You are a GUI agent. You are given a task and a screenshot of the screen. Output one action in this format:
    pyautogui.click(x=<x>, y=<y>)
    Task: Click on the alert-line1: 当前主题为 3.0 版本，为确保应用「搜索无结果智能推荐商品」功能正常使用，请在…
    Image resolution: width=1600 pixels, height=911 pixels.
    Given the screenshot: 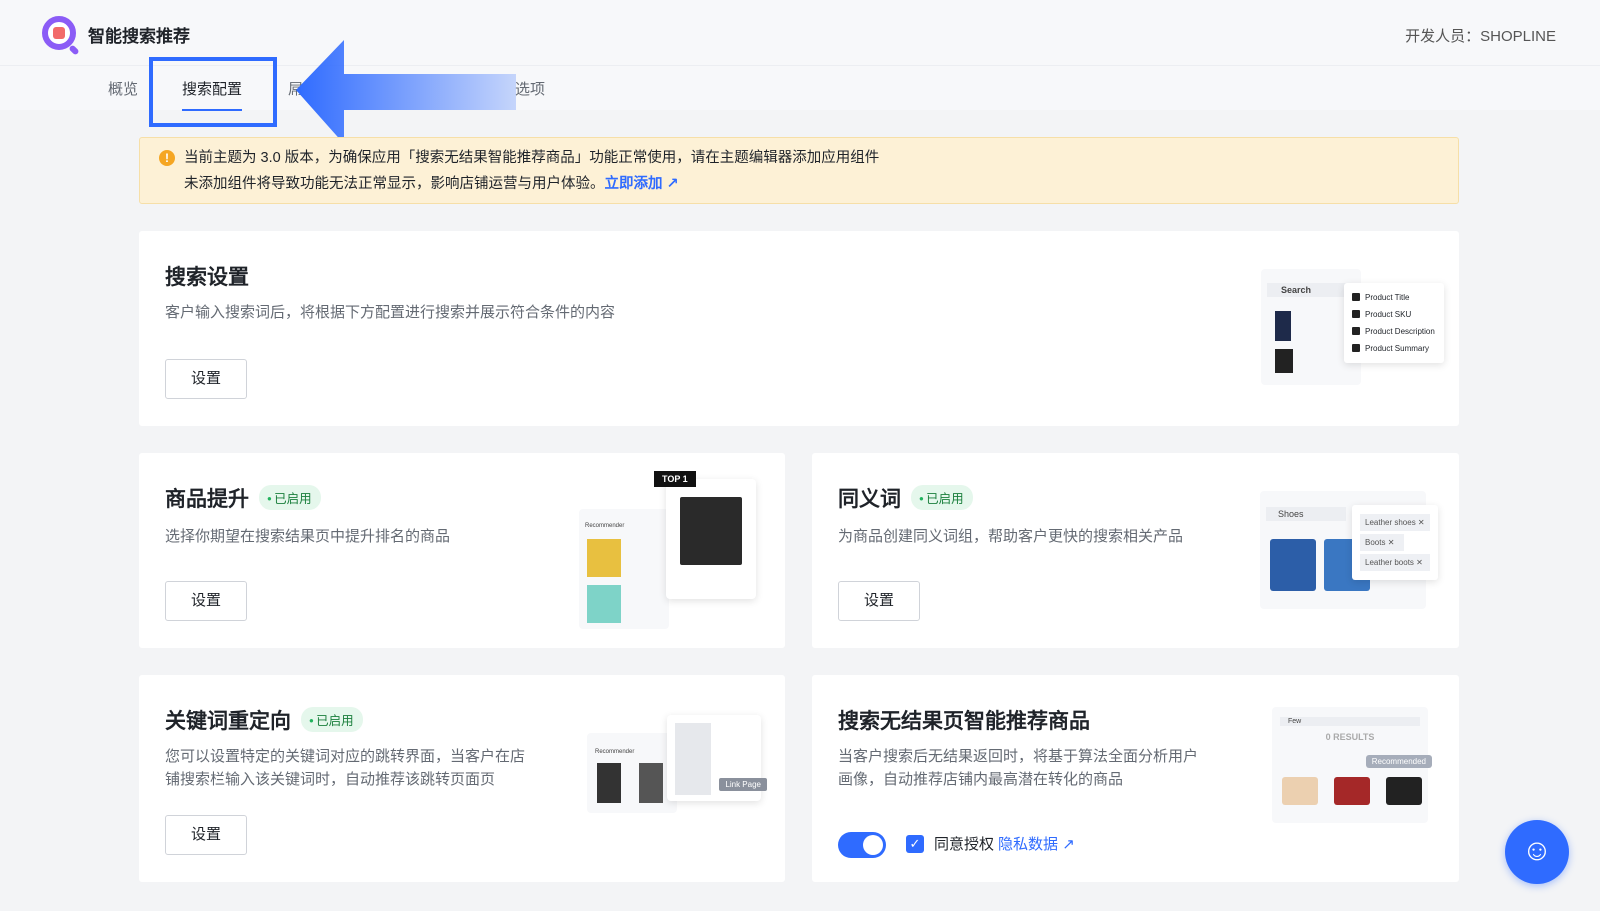 What is the action you would take?
    pyautogui.click(x=532, y=158)
    